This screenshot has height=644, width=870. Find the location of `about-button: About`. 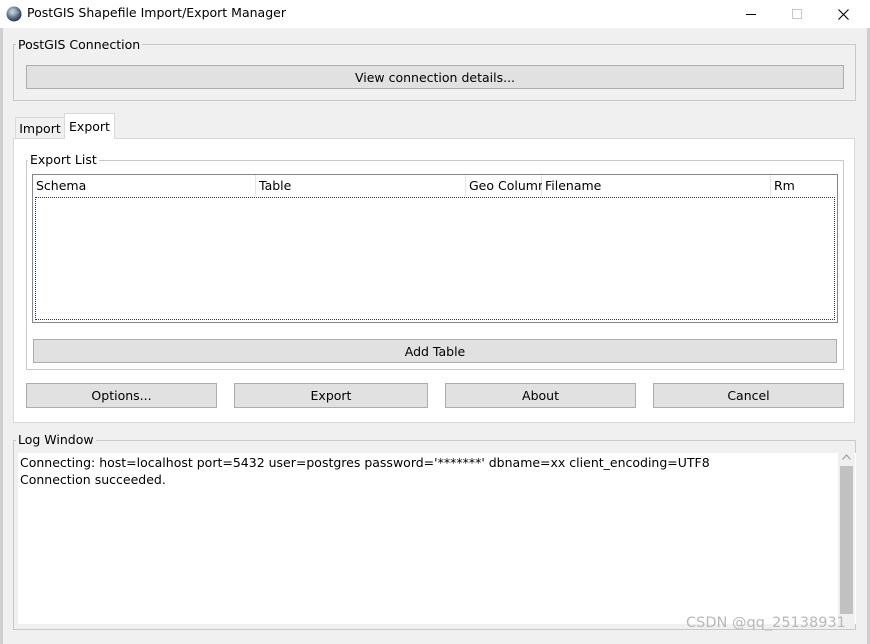

about-button: About is located at coordinates (540, 395).